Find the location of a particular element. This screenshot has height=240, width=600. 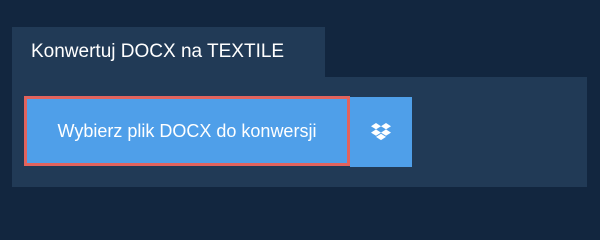

dropbox-icon is located at coordinates (381, 132).